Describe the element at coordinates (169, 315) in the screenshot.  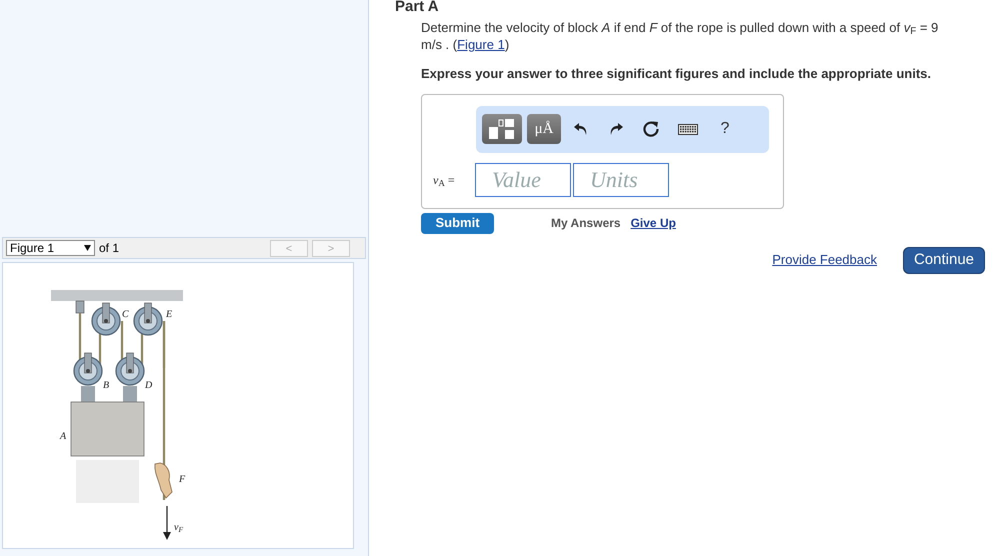
I see `figure-label: E` at that location.